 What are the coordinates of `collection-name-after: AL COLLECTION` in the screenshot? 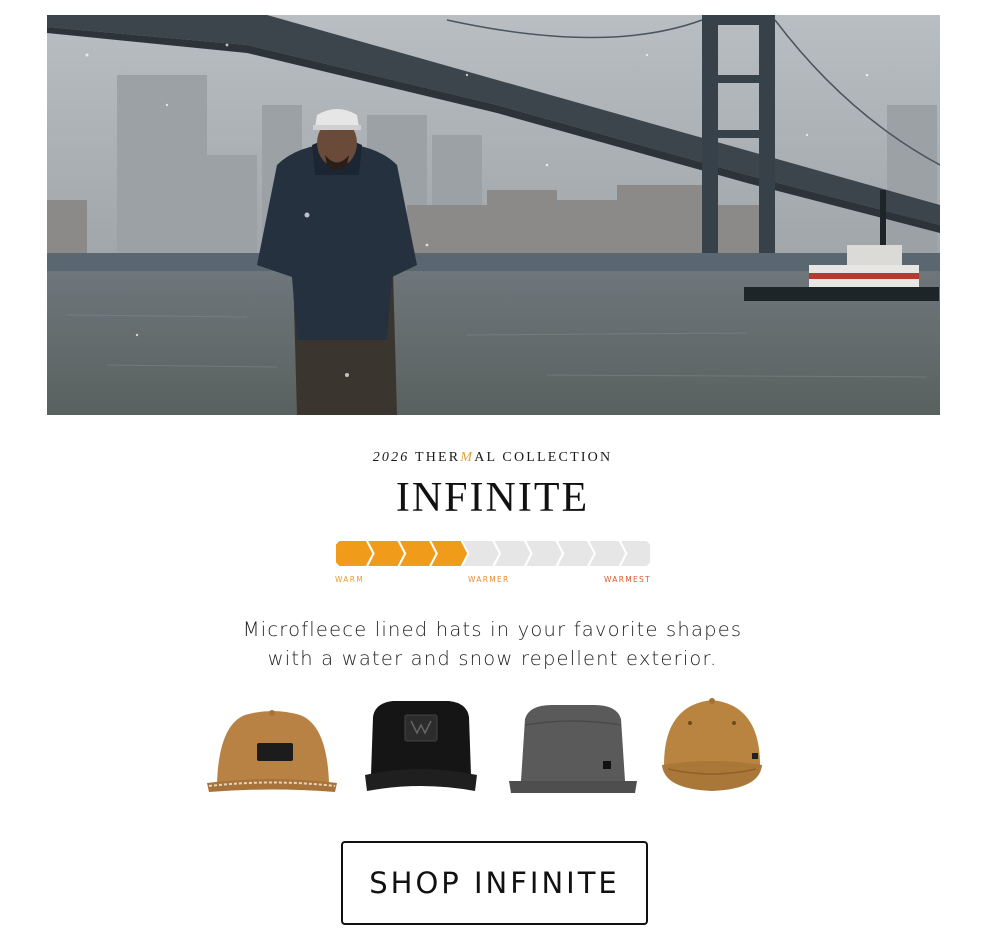 It's located at (543, 457).